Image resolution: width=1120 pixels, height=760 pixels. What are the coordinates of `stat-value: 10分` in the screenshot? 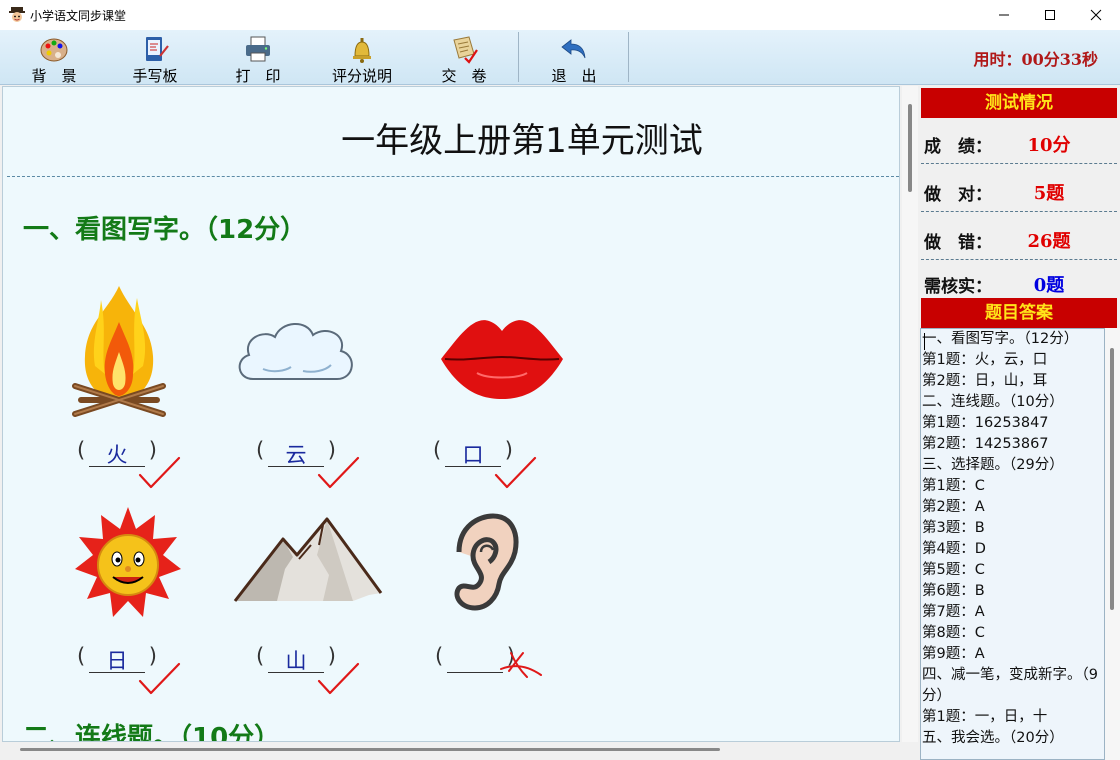 It's located at (1049, 145).